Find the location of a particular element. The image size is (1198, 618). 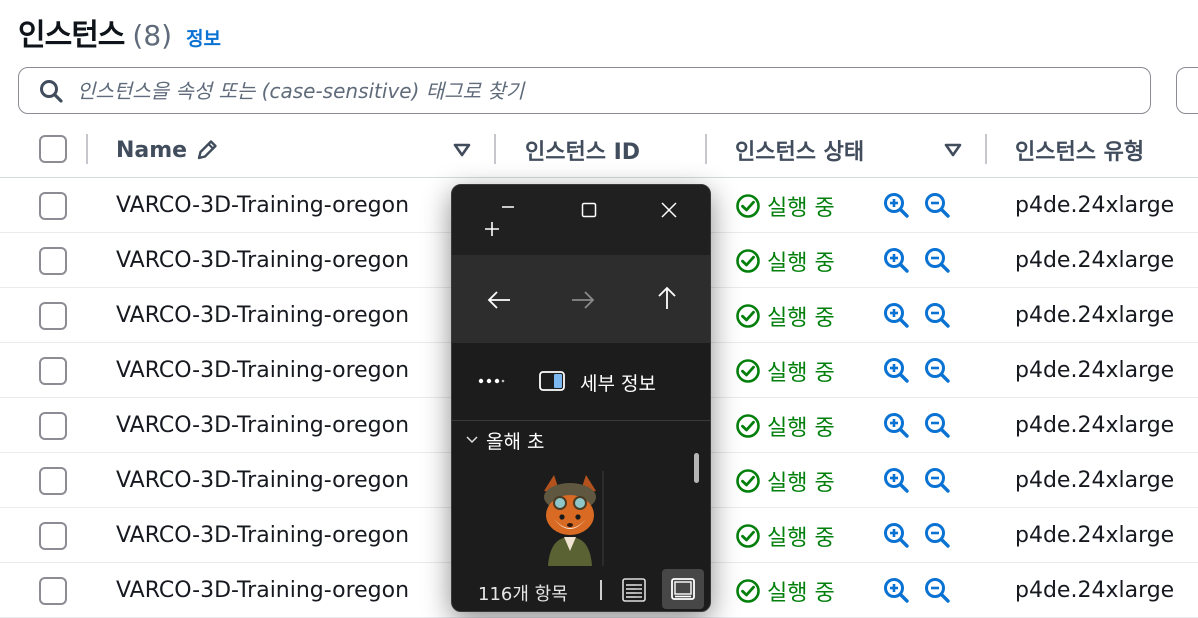

info-link: 정보 is located at coordinates (203, 37).